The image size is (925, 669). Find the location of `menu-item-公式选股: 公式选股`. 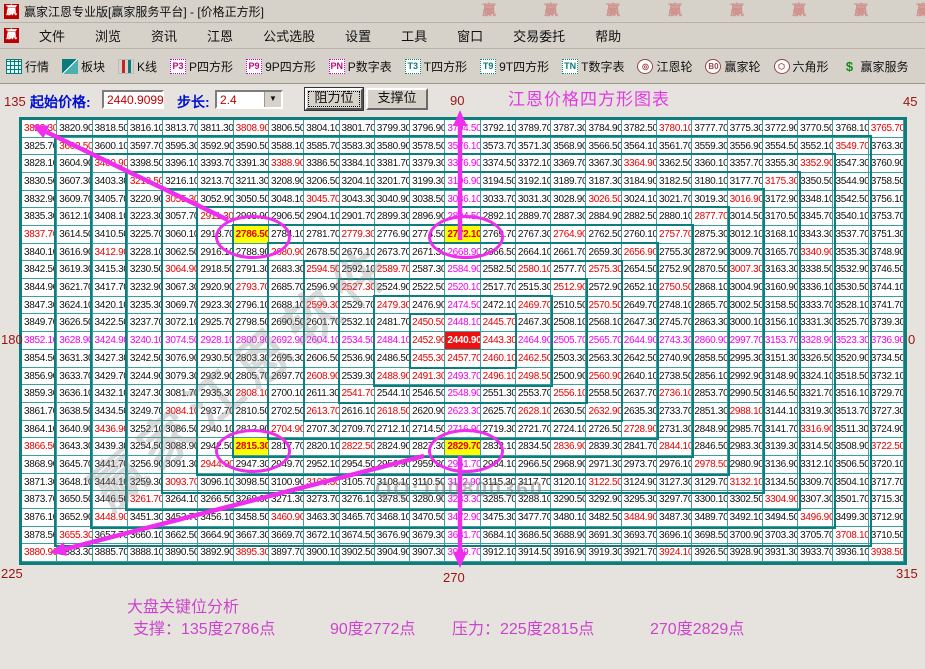

menu-item-公式选股: 公式选股 is located at coordinates (289, 35).